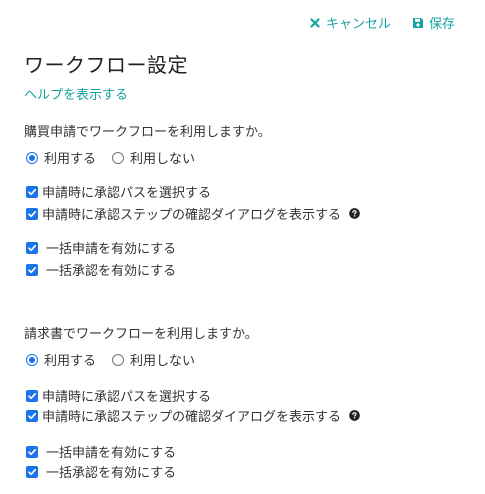 Image resolution: width=485 pixels, height=494 pixels. Describe the element at coordinates (106, 65) in the screenshot. I see `page-title: ワークフロー設定` at that location.